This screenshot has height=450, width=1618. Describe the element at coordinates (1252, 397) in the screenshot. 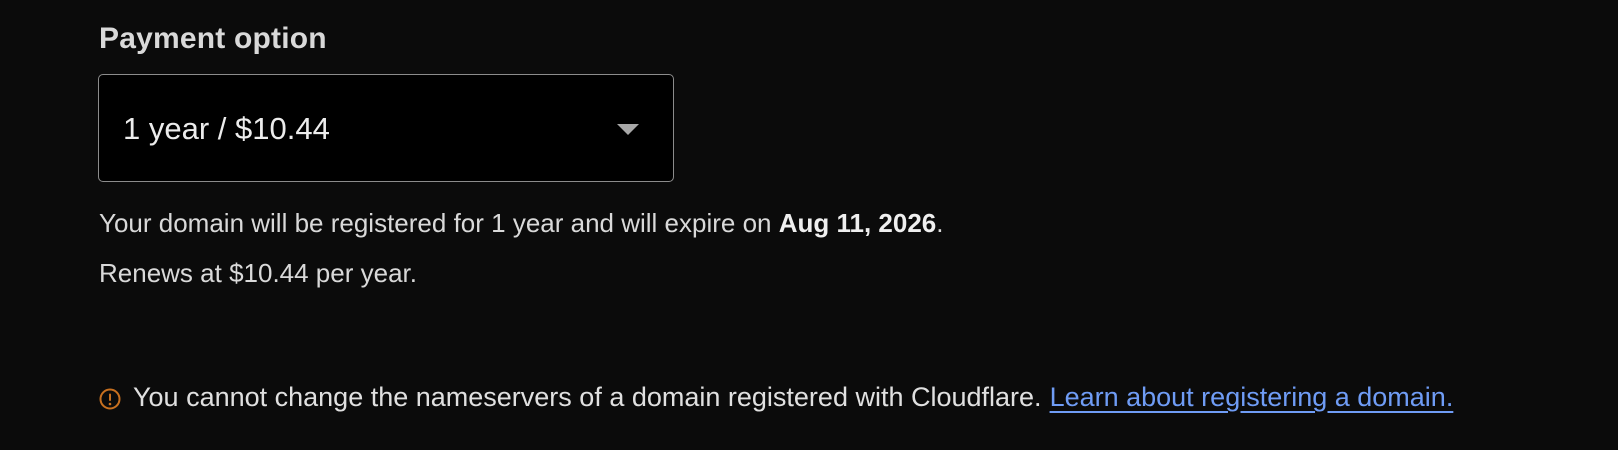

I see `learn-registering-domain-link: Learn about registering a domain.` at that location.